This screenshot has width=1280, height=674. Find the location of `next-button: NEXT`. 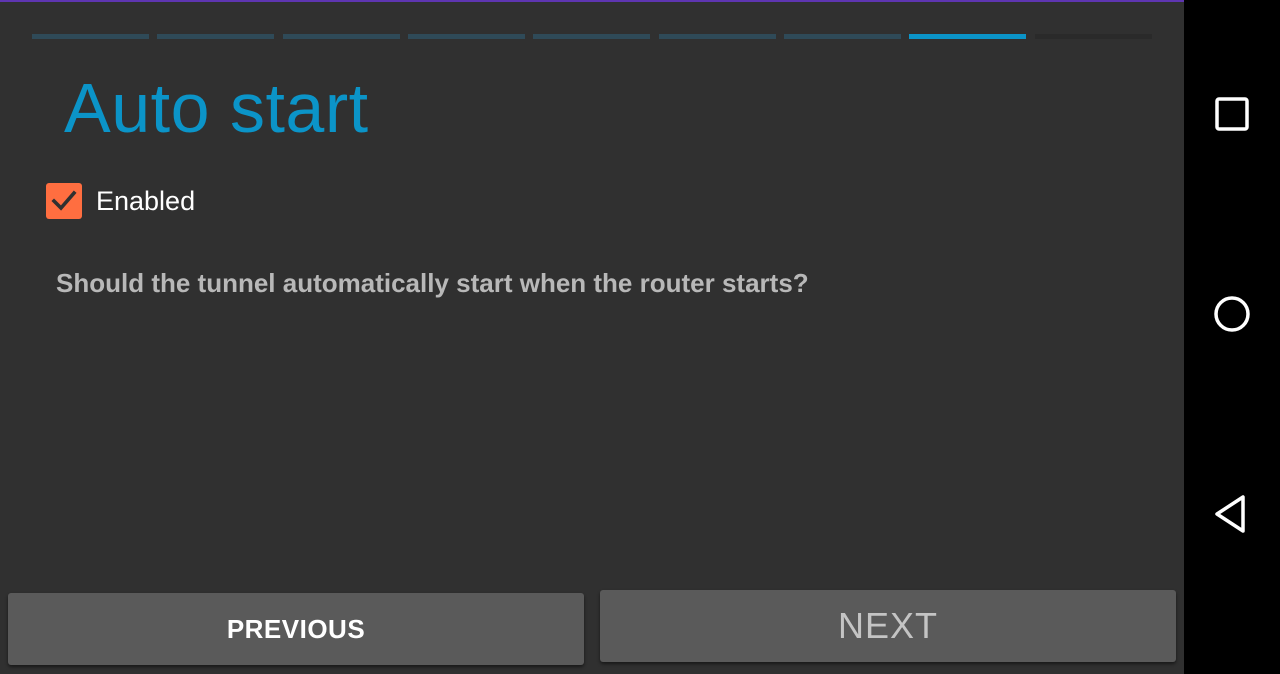

next-button: NEXT is located at coordinates (888, 626).